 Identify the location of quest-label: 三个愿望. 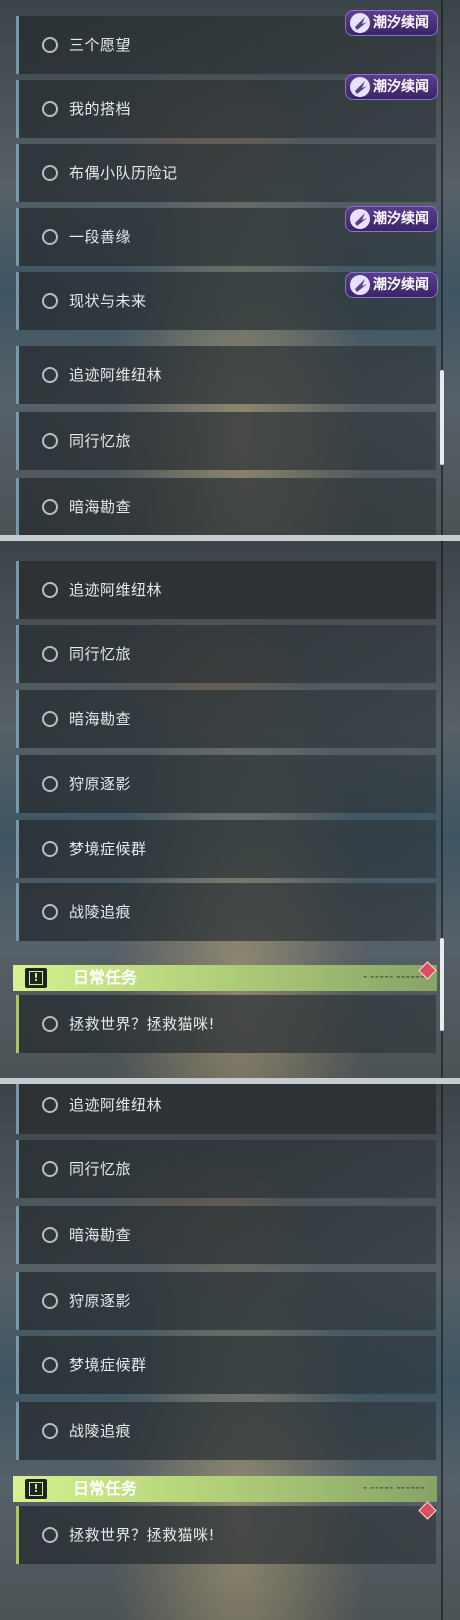
(100, 45).